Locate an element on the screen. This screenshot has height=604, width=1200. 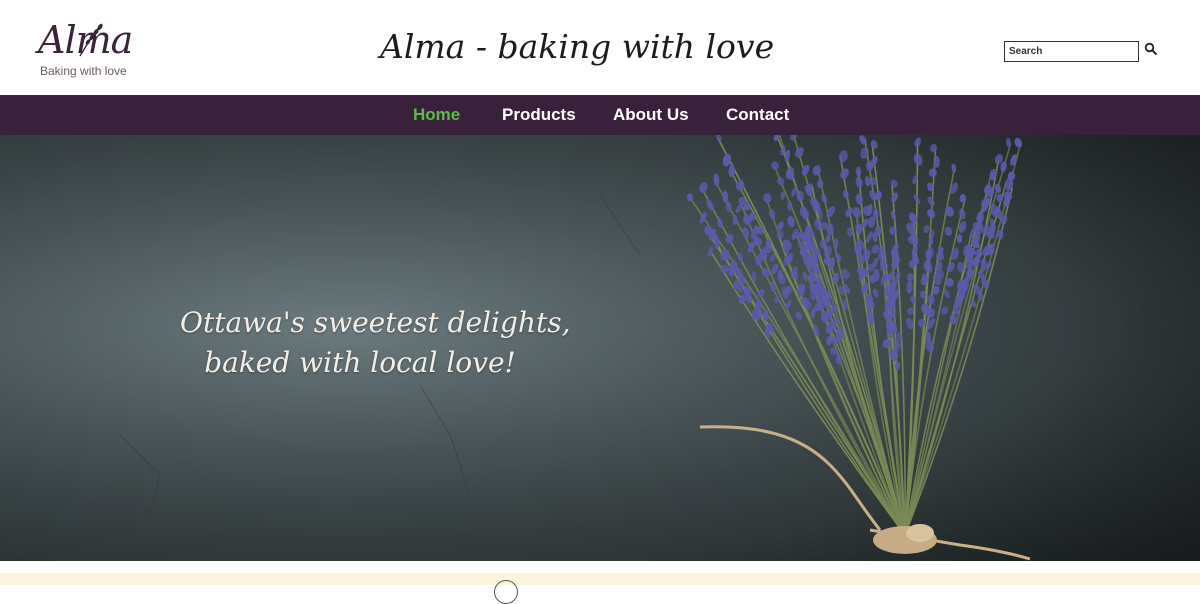
nav-item-home: Home is located at coordinates (436, 115).